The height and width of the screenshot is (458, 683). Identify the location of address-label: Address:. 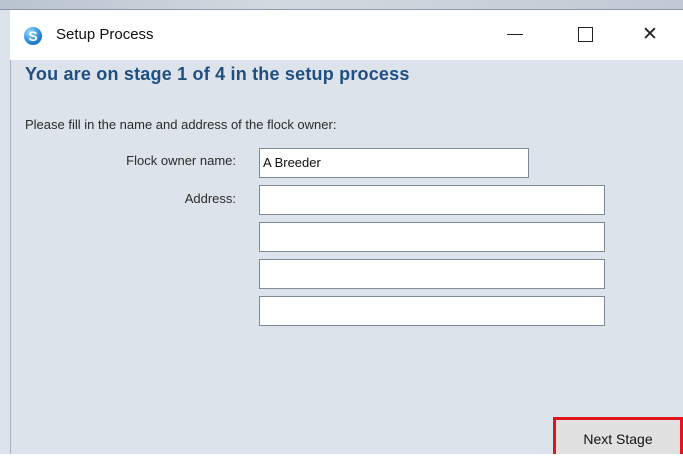
(210, 198).